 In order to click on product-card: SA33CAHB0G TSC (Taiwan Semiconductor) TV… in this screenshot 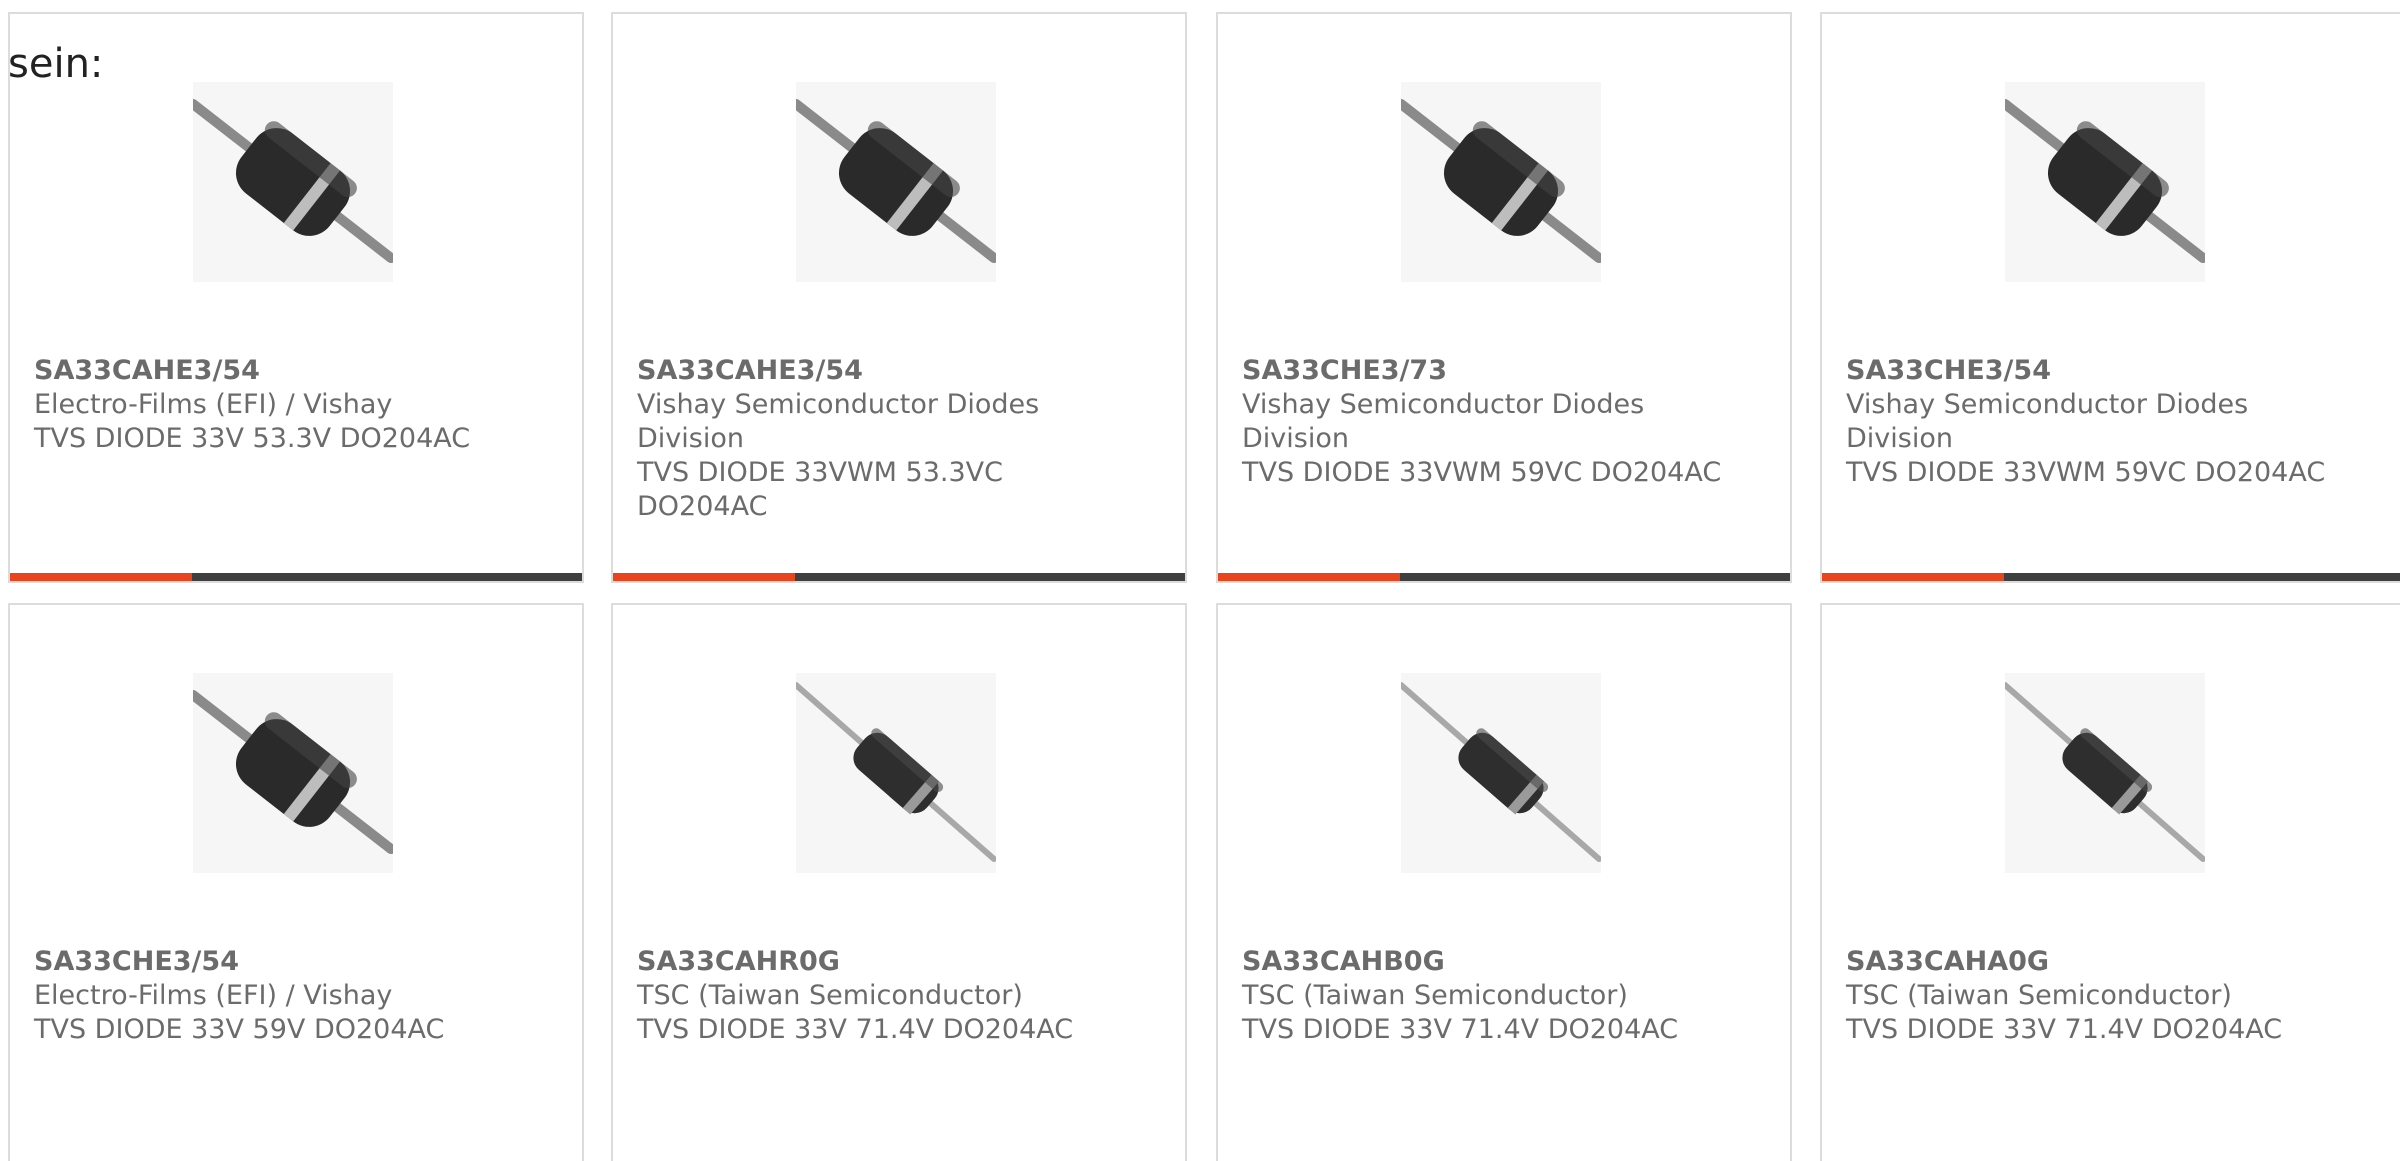, I will do `click(1504, 882)`.